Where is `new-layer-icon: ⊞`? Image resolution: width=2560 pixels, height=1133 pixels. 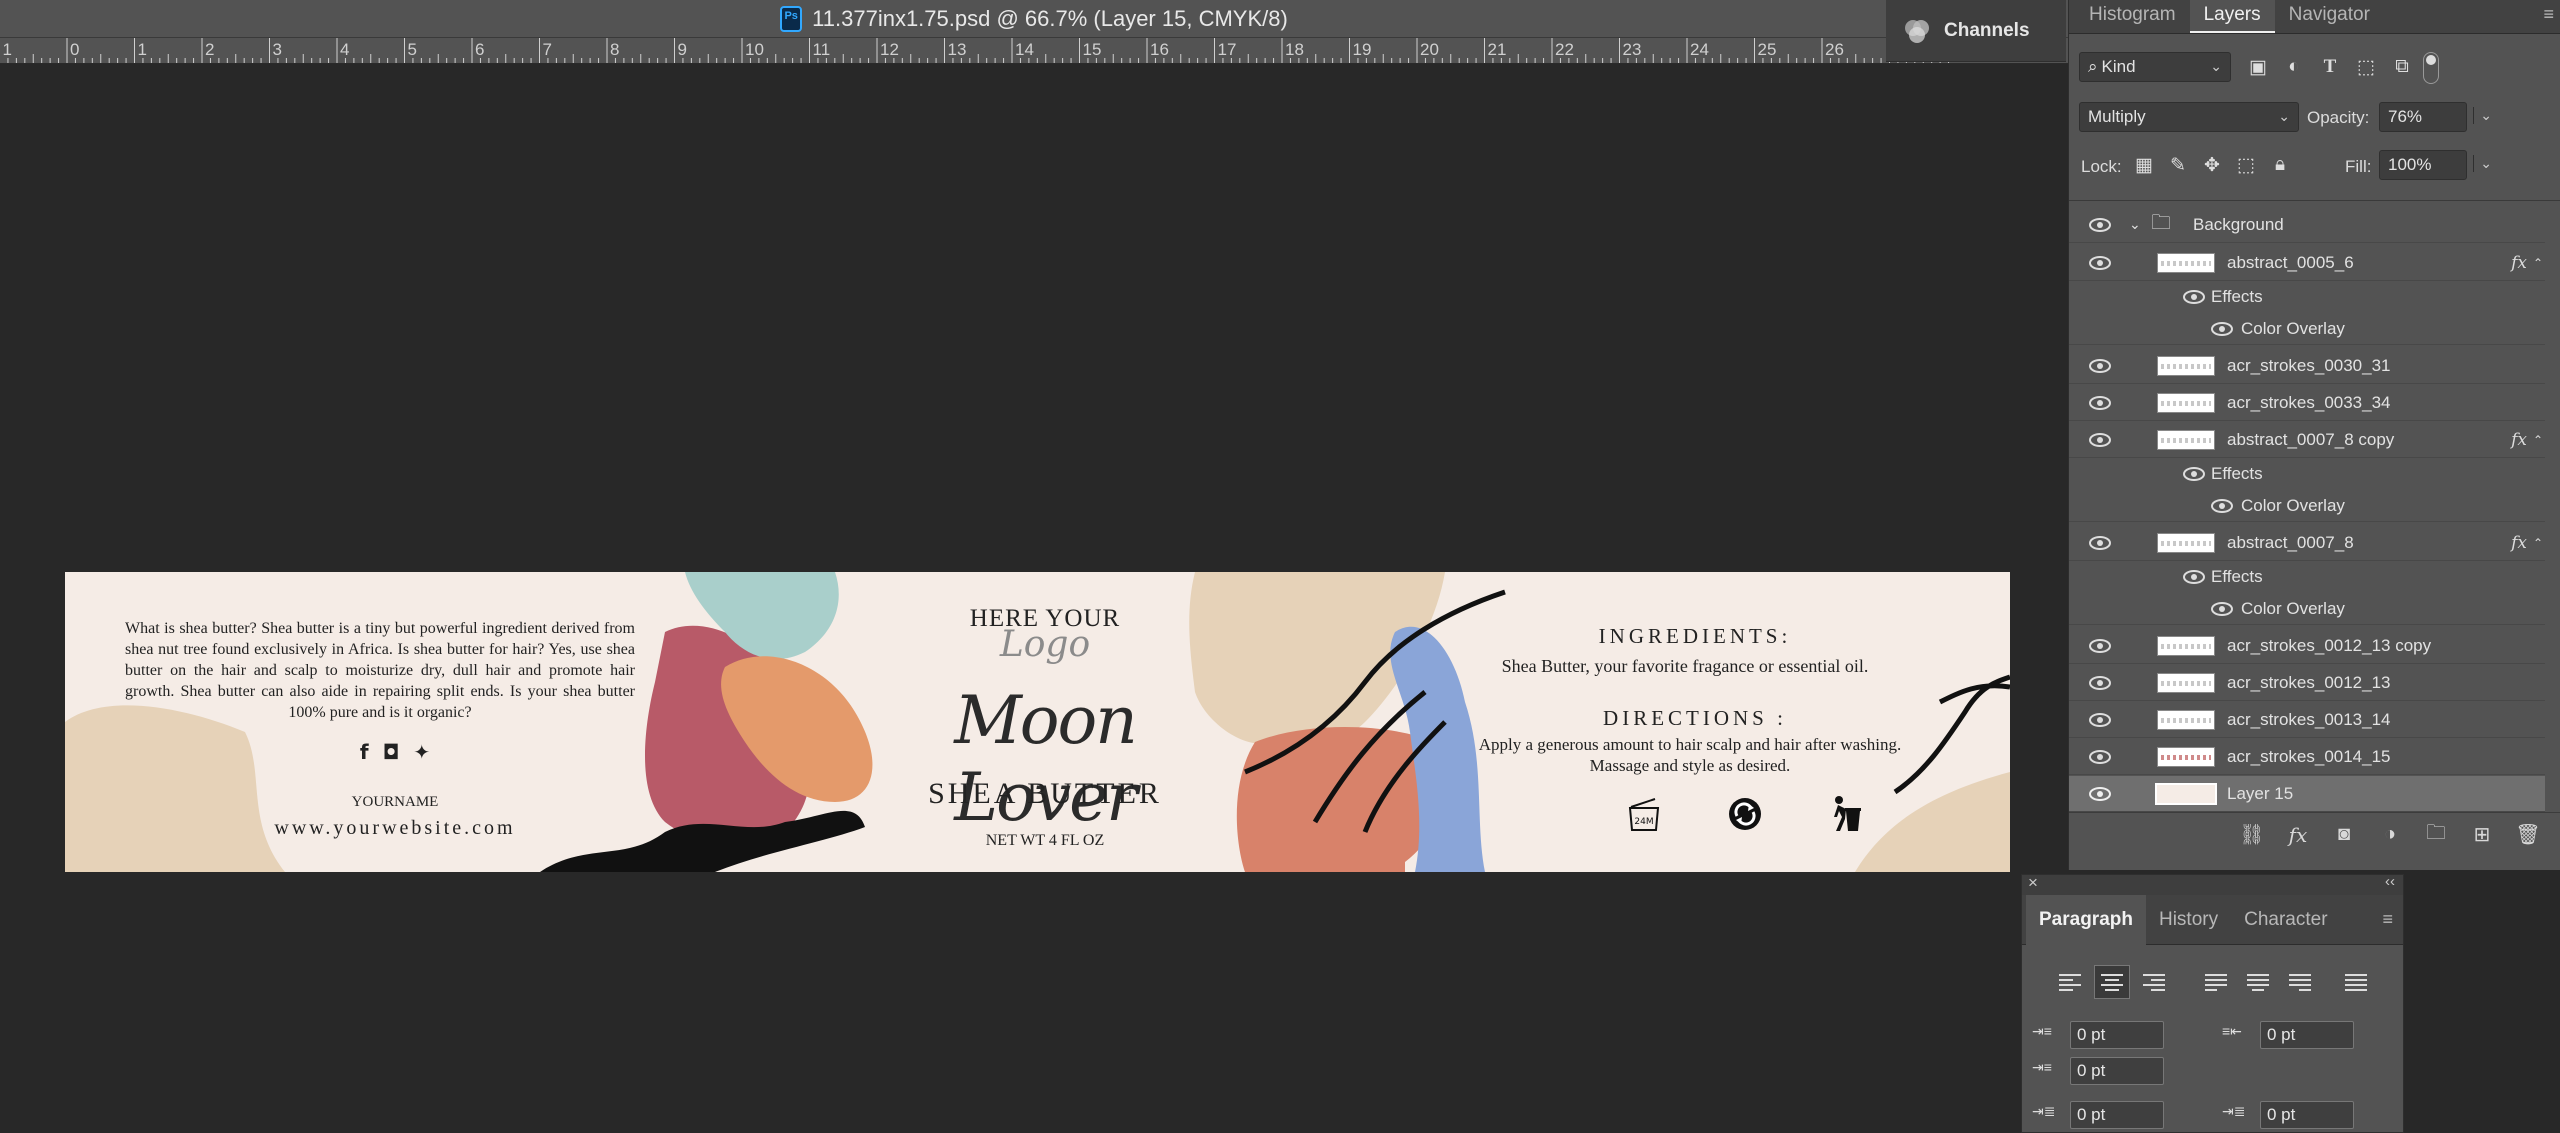 new-layer-icon: ⊞ is located at coordinates (2482, 835).